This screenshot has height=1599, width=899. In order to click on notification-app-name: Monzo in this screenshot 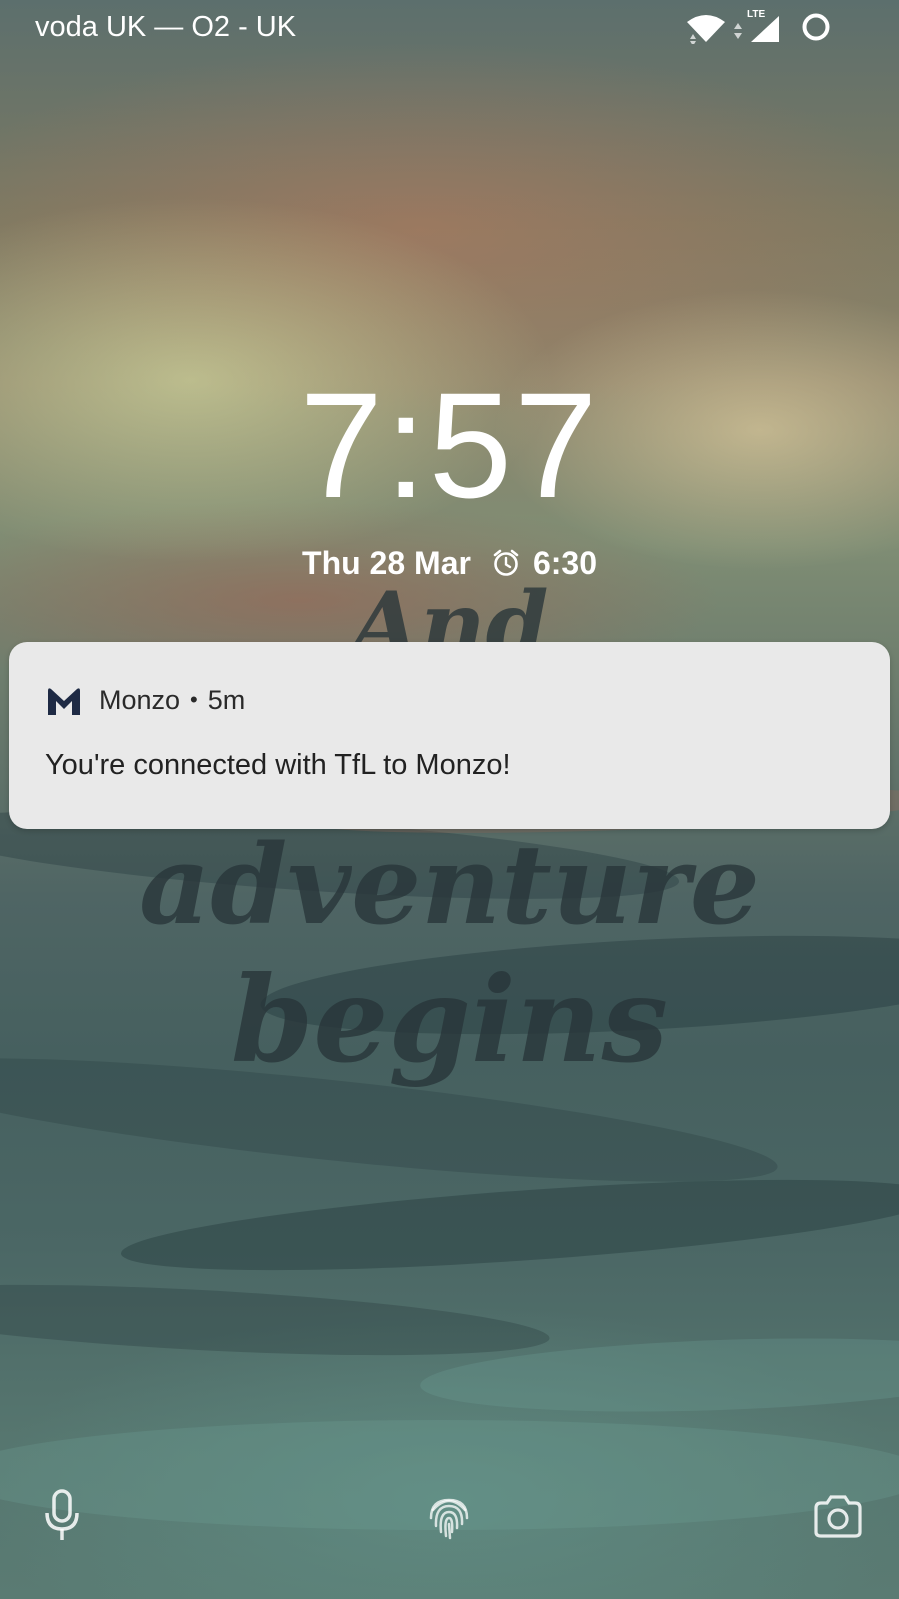, I will do `click(140, 699)`.